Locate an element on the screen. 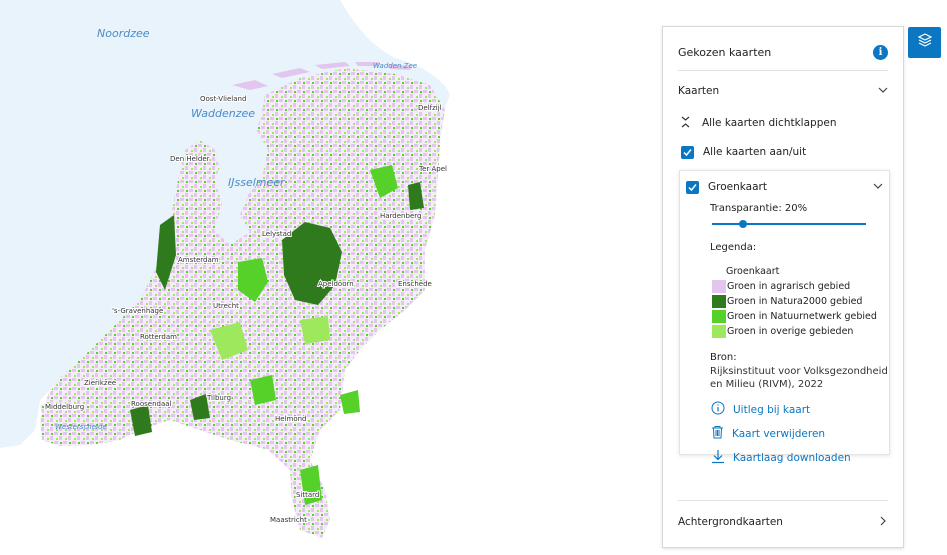 The image size is (947, 555). place-label: Amsterdam is located at coordinates (198, 260).